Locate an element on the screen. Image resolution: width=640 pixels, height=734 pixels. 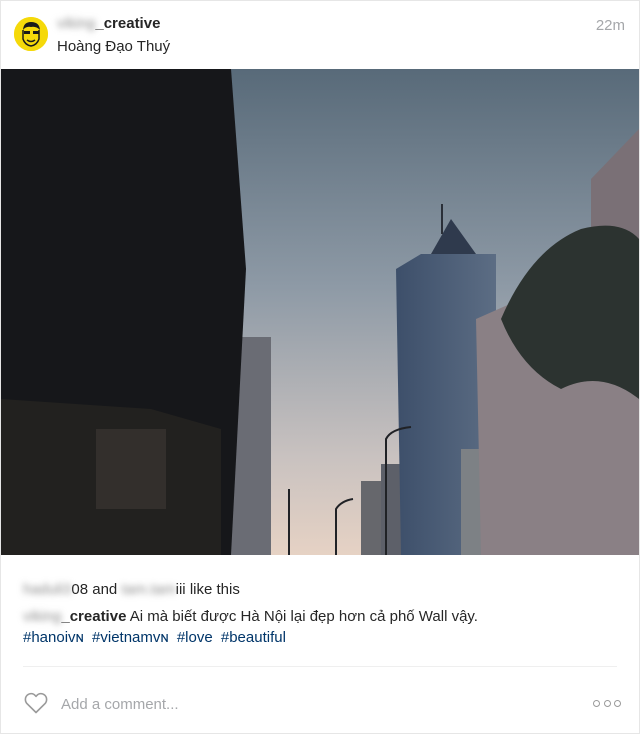
likes-joiner: and is located at coordinates (105, 589).